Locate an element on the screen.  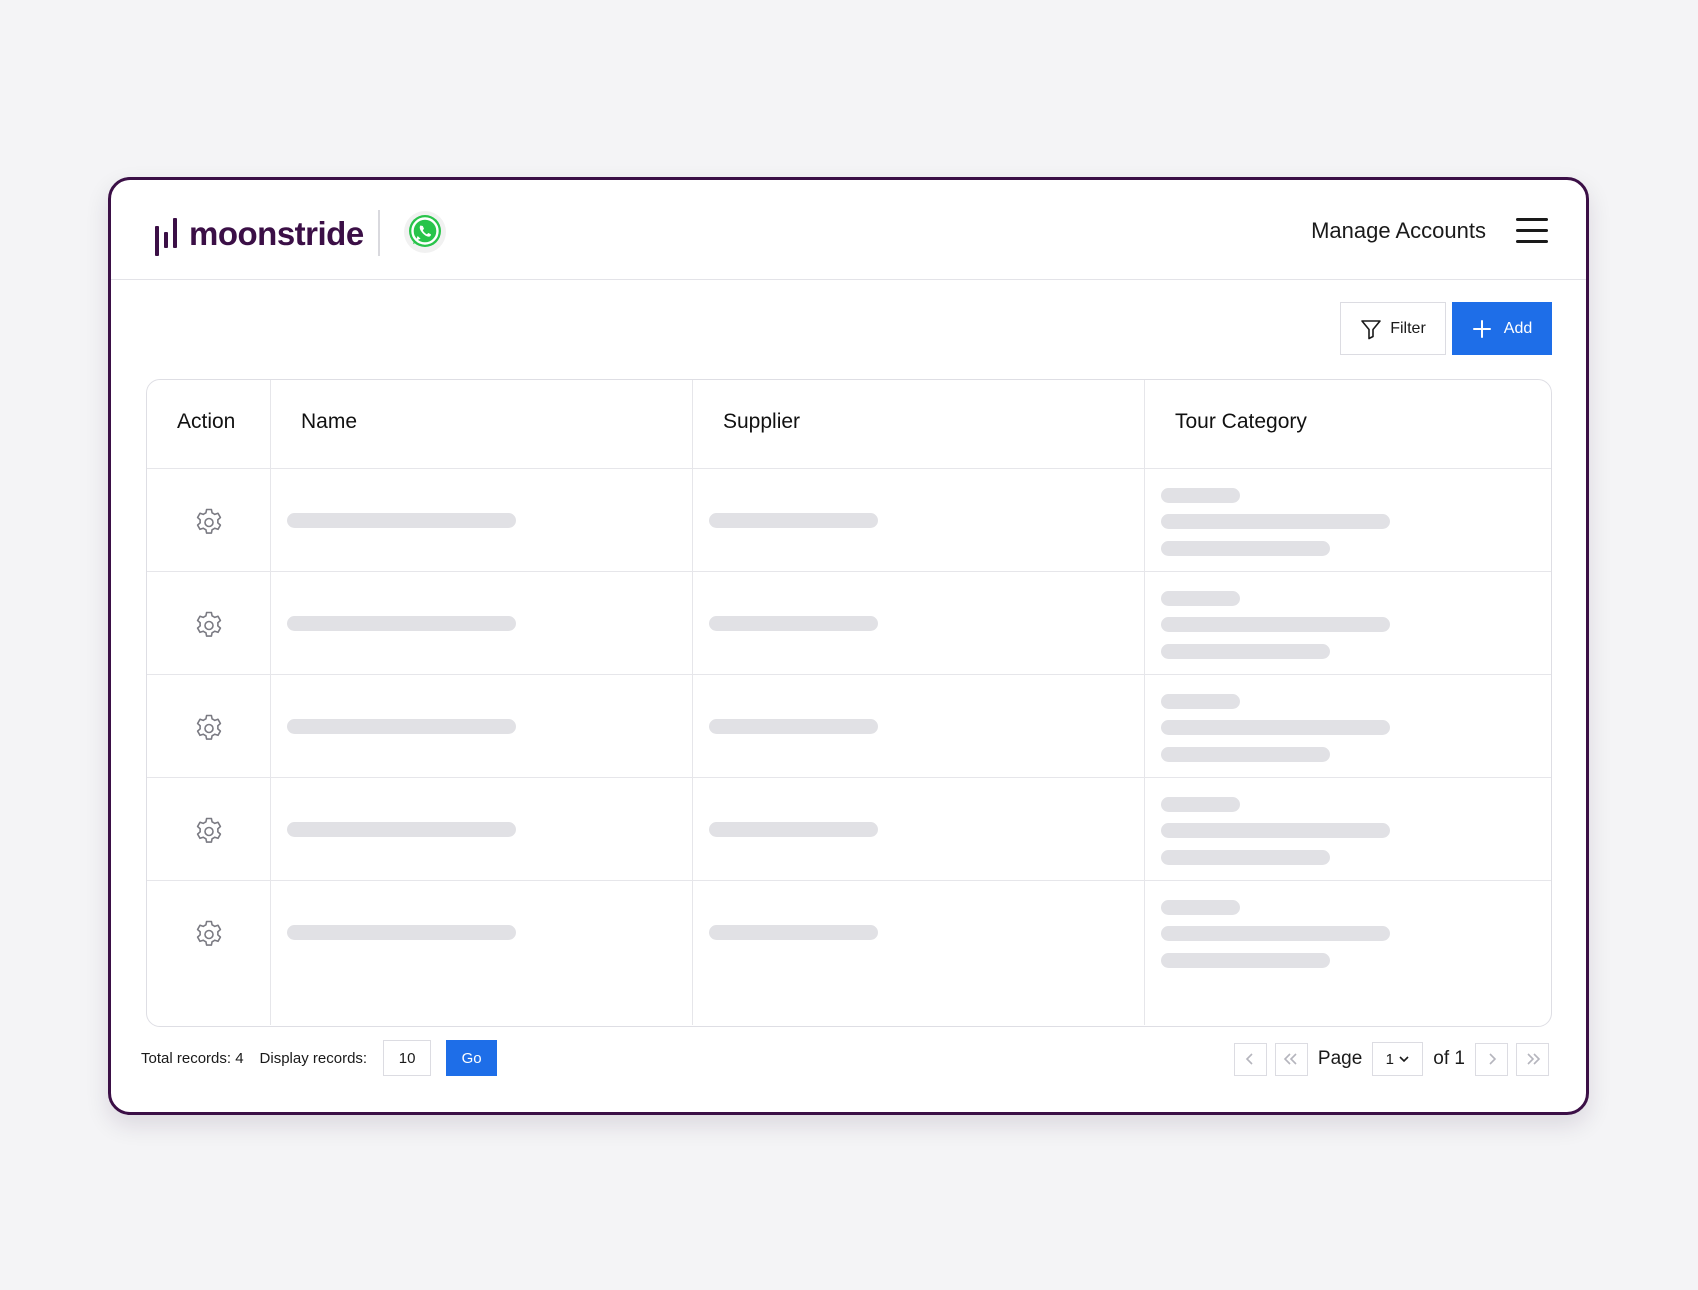
total-records: Total records: 4 is located at coordinates (192, 1058).